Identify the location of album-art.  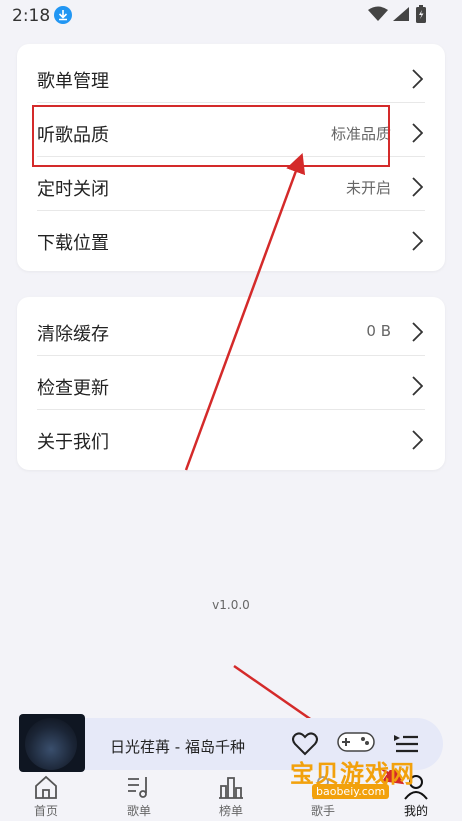
(51, 744).